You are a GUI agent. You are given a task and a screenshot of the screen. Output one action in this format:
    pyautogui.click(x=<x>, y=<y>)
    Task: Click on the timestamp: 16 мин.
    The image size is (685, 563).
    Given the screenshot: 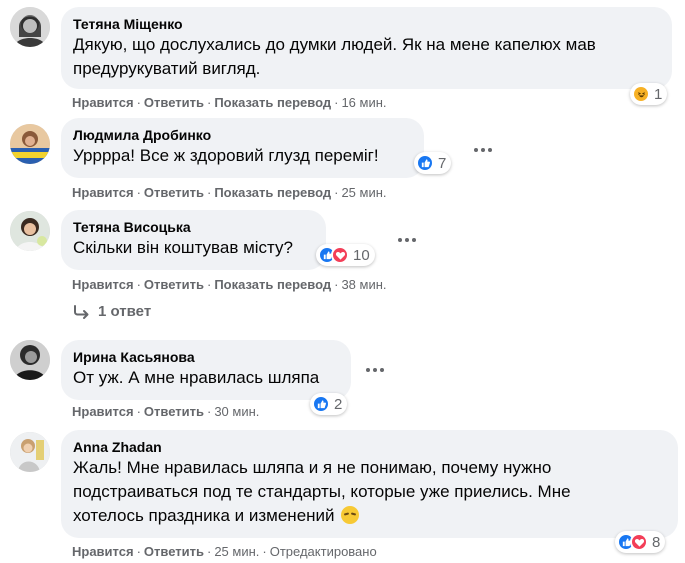 What is the action you would take?
    pyautogui.click(x=363, y=102)
    